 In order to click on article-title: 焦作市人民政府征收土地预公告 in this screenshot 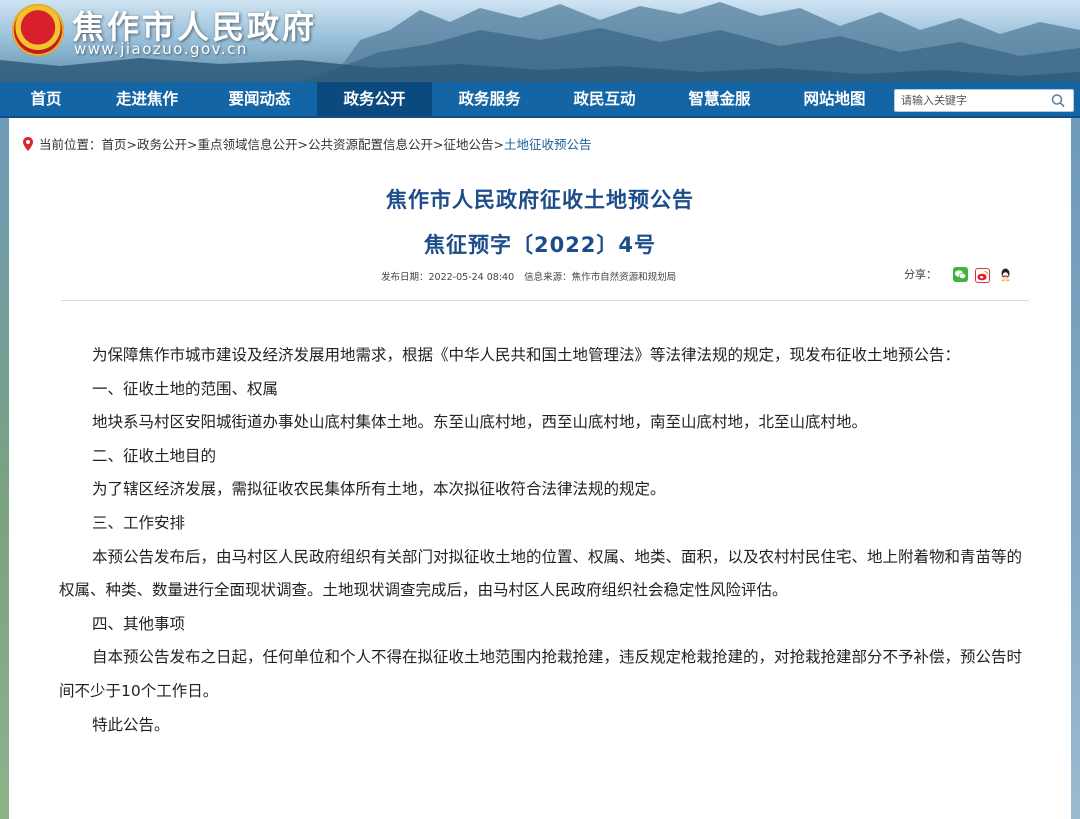, I will do `click(540, 200)`.